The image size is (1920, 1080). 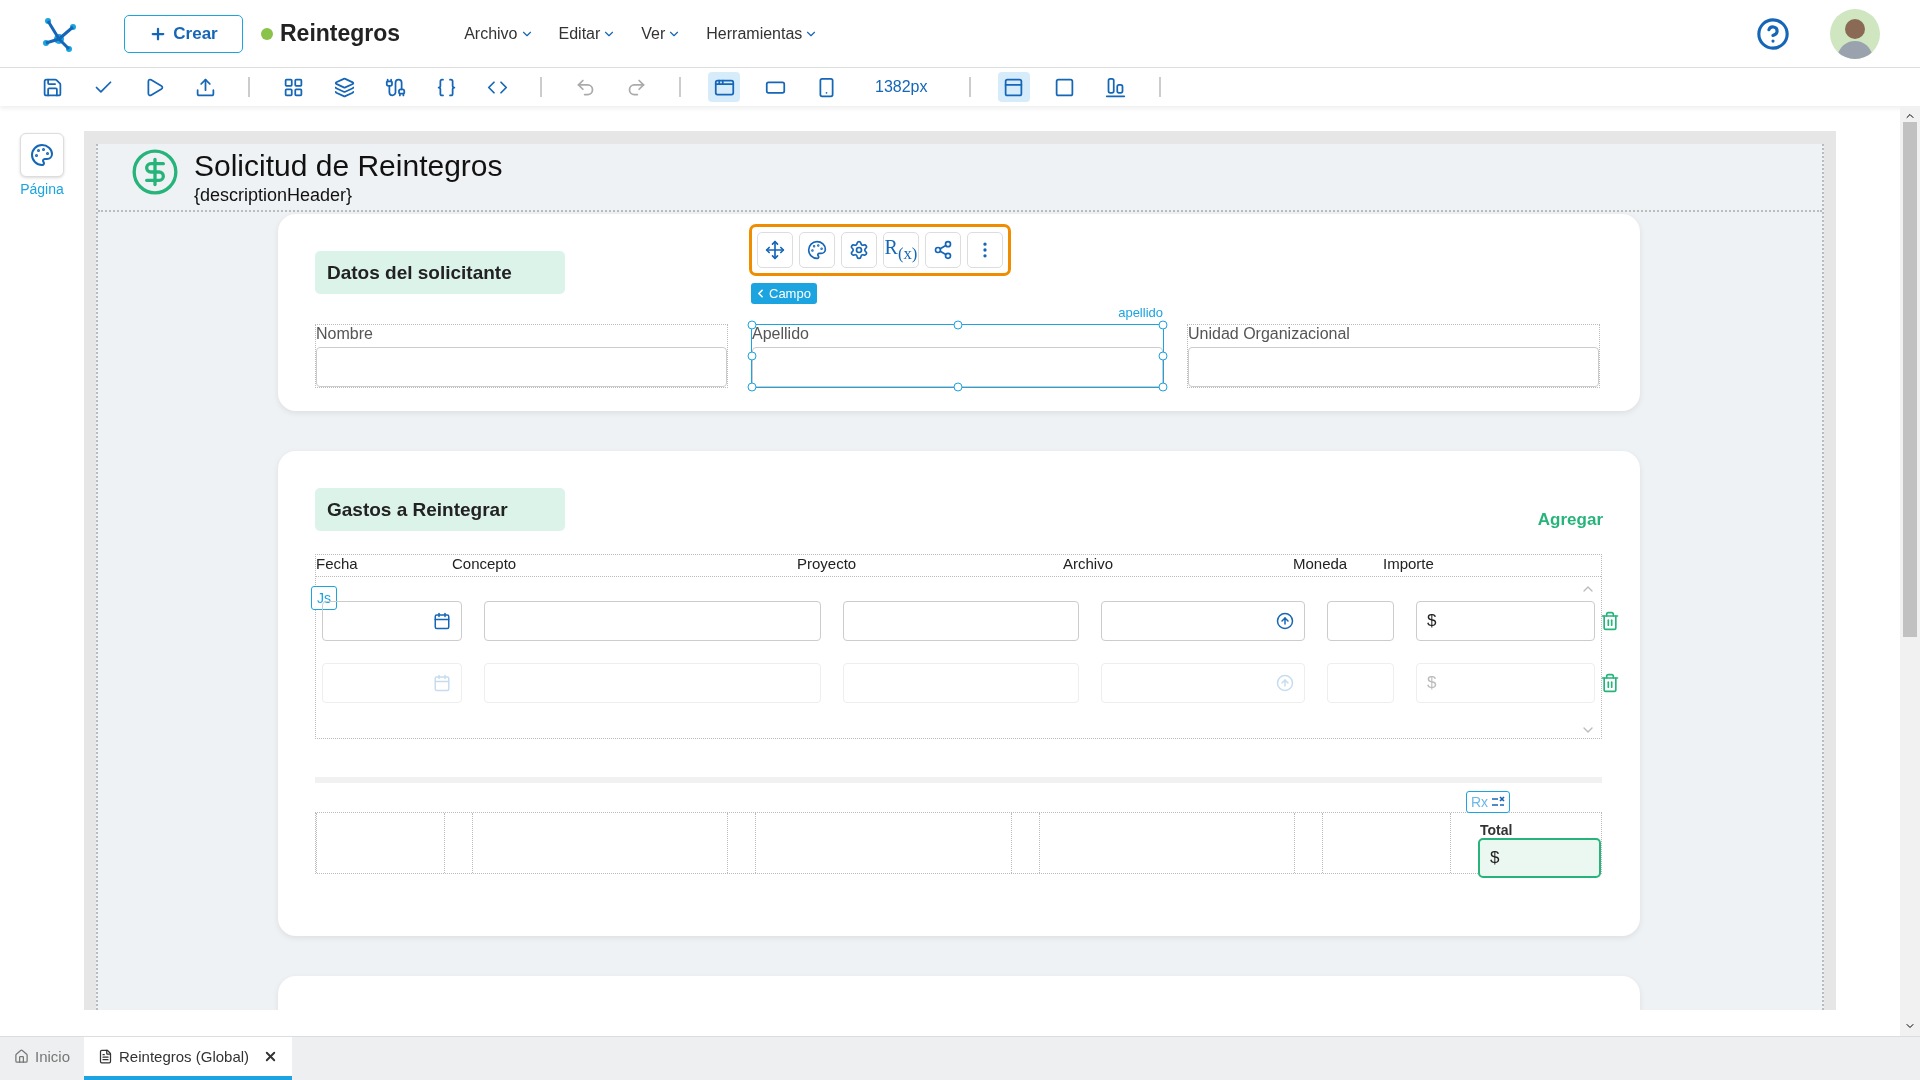 What do you see at coordinates (901, 250) in the screenshot?
I see `formula-button: R$_{(x)}$` at bounding box center [901, 250].